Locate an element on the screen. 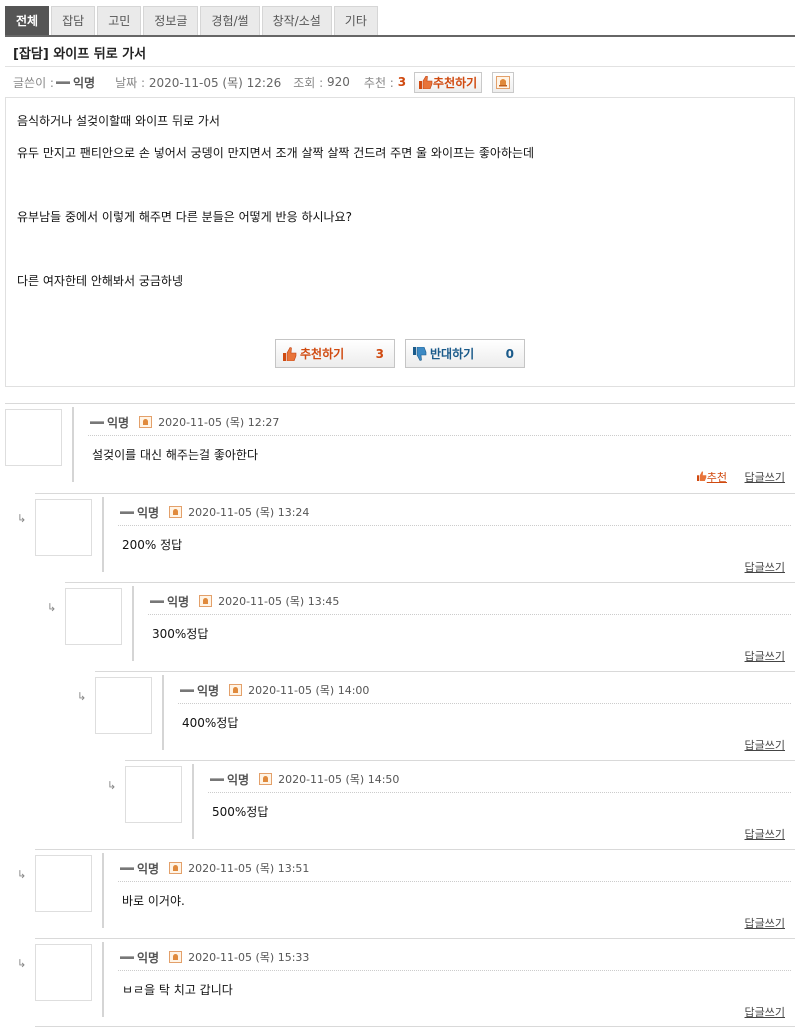 The width and height of the screenshot is (799, 1030). thumbs-down-icon is located at coordinates (420, 353).